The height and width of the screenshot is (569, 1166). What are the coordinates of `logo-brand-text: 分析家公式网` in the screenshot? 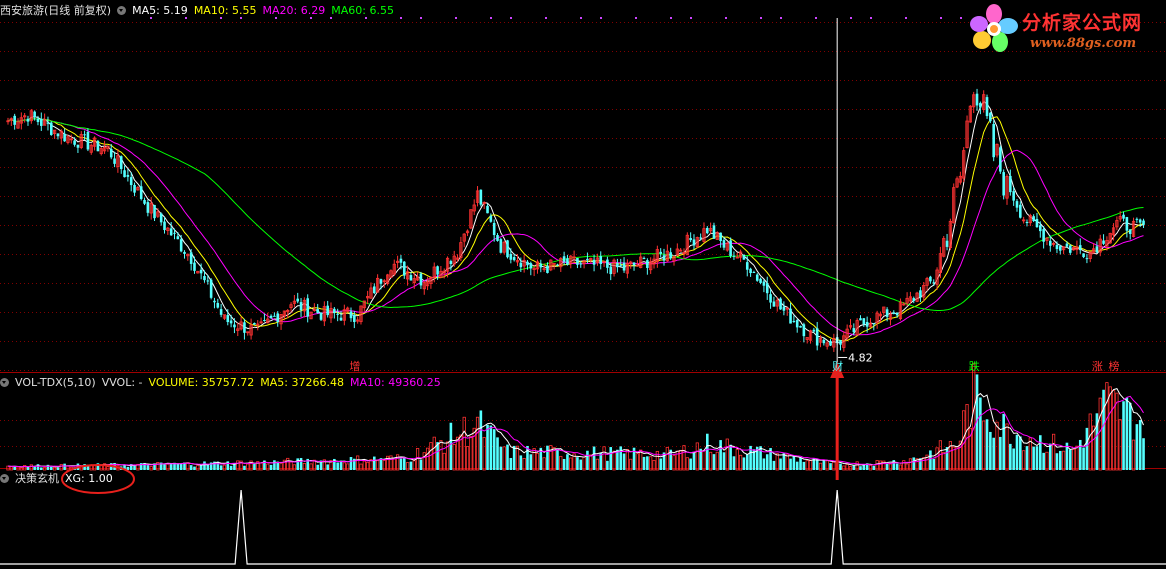 It's located at (1082, 23).